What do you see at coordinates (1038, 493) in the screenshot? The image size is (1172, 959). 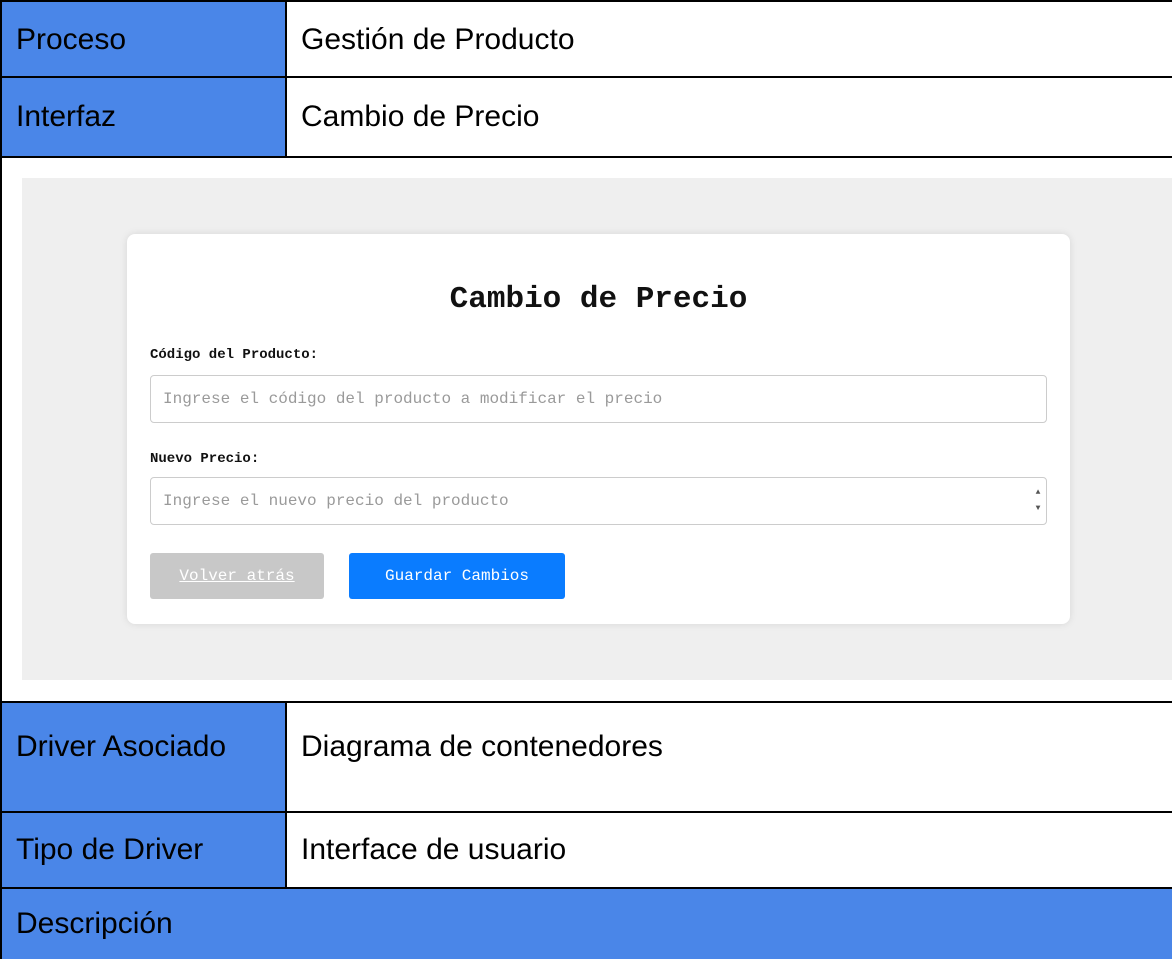 I see `spinner-up-icon: ▲` at bounding box center [1038, 493].